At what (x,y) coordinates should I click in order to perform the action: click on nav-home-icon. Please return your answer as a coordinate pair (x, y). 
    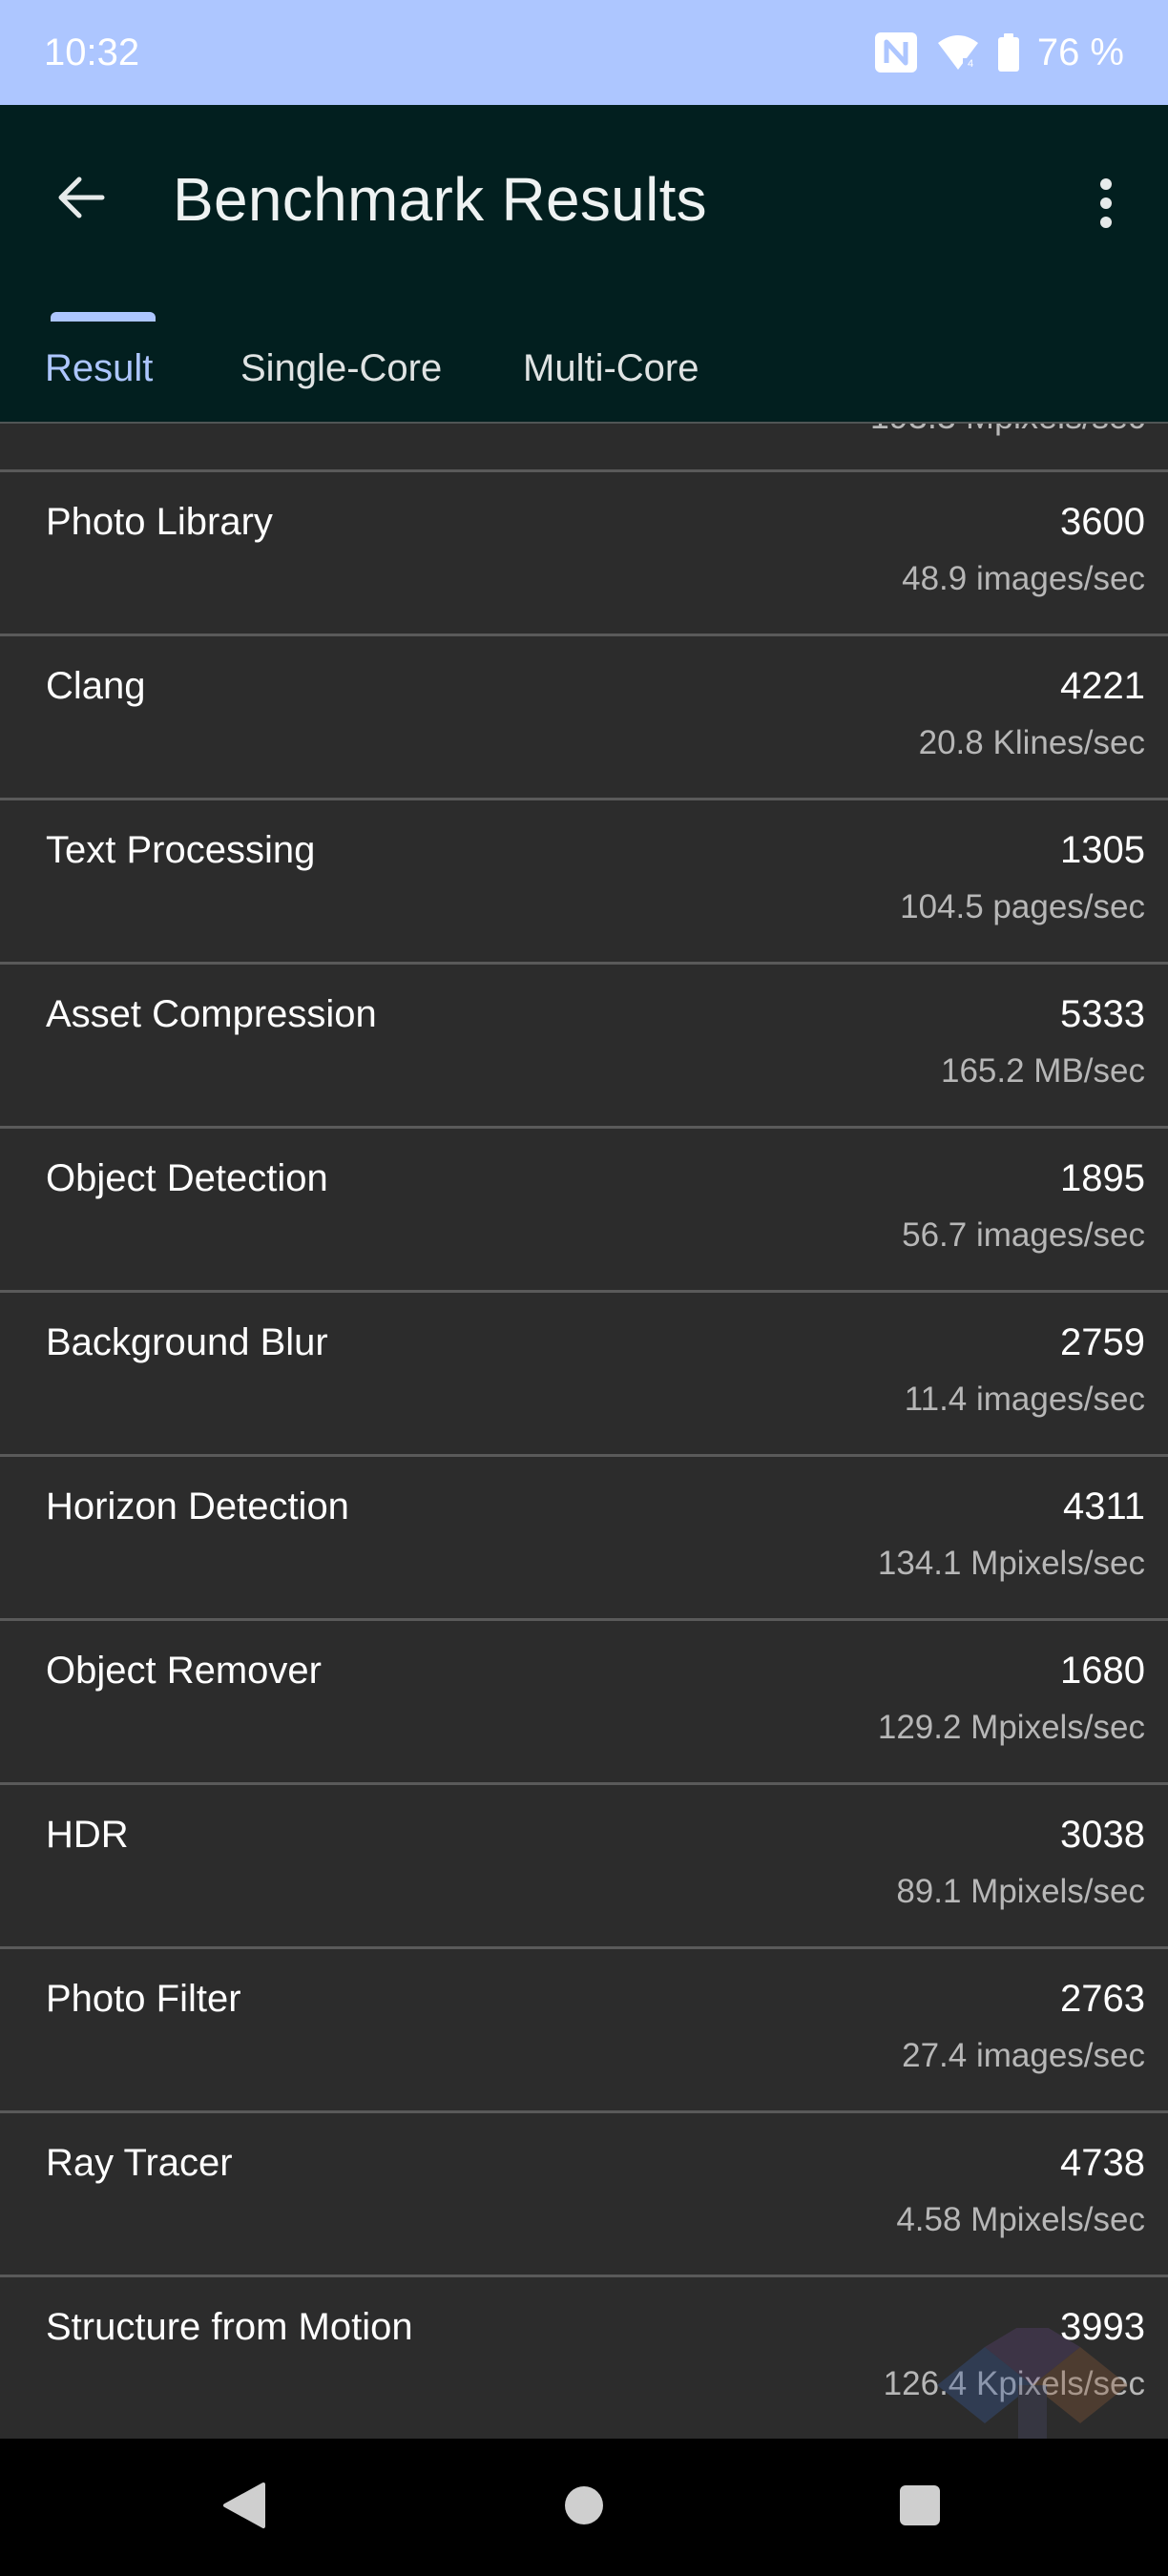
    Looking at the image, I should click on (584, 2507).